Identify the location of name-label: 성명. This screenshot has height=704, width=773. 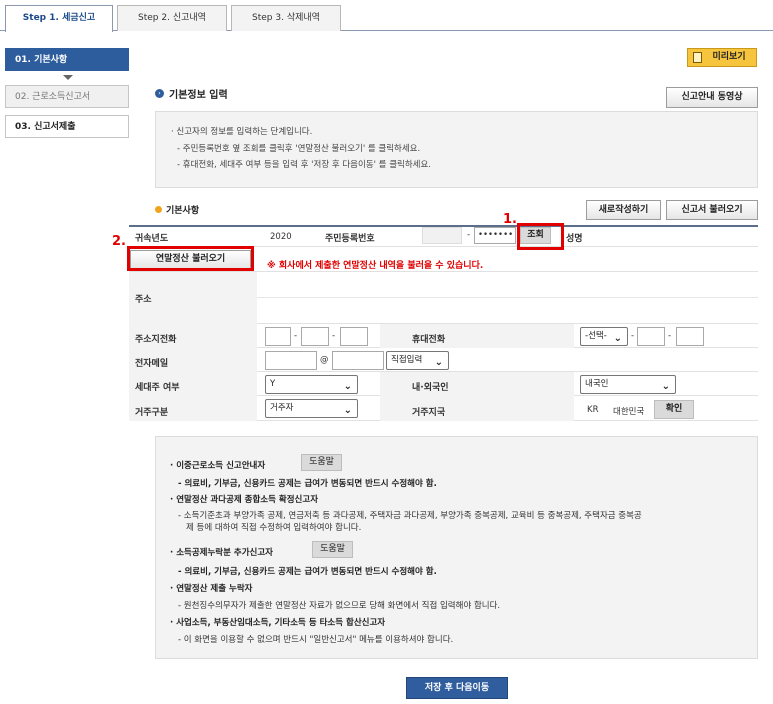
(574, 239).